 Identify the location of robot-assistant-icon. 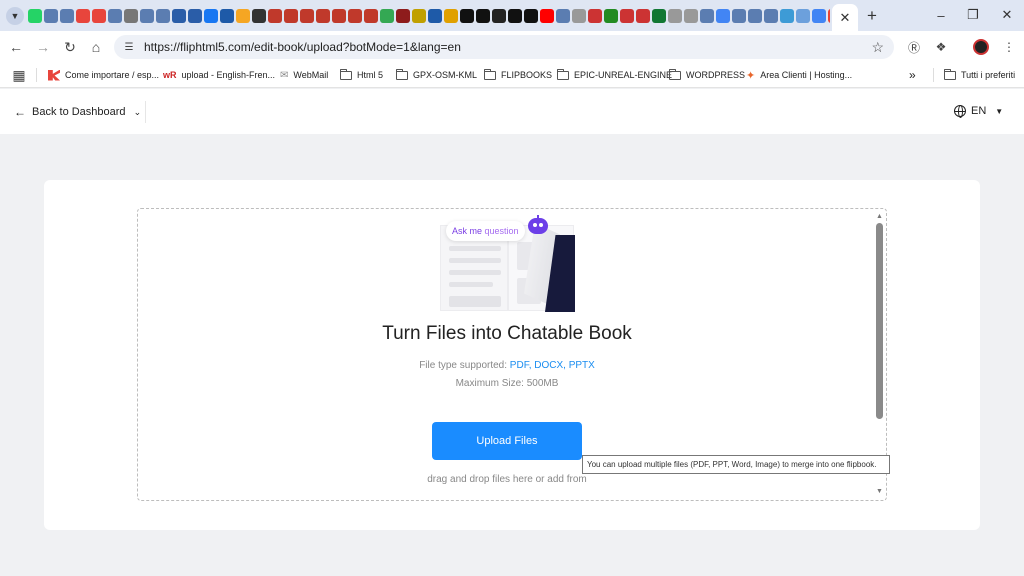
(538, 225).